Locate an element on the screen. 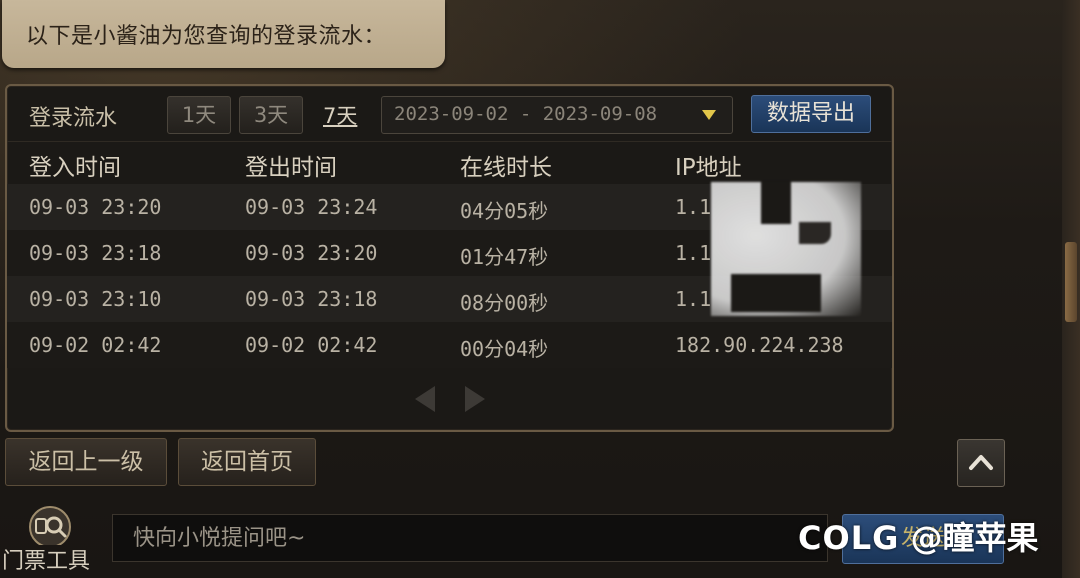 This screenshot has height=578, width=1080. assistant-message-text: 以下是小酱油为您查询的登录流水： is located at coordinates (206, 36).